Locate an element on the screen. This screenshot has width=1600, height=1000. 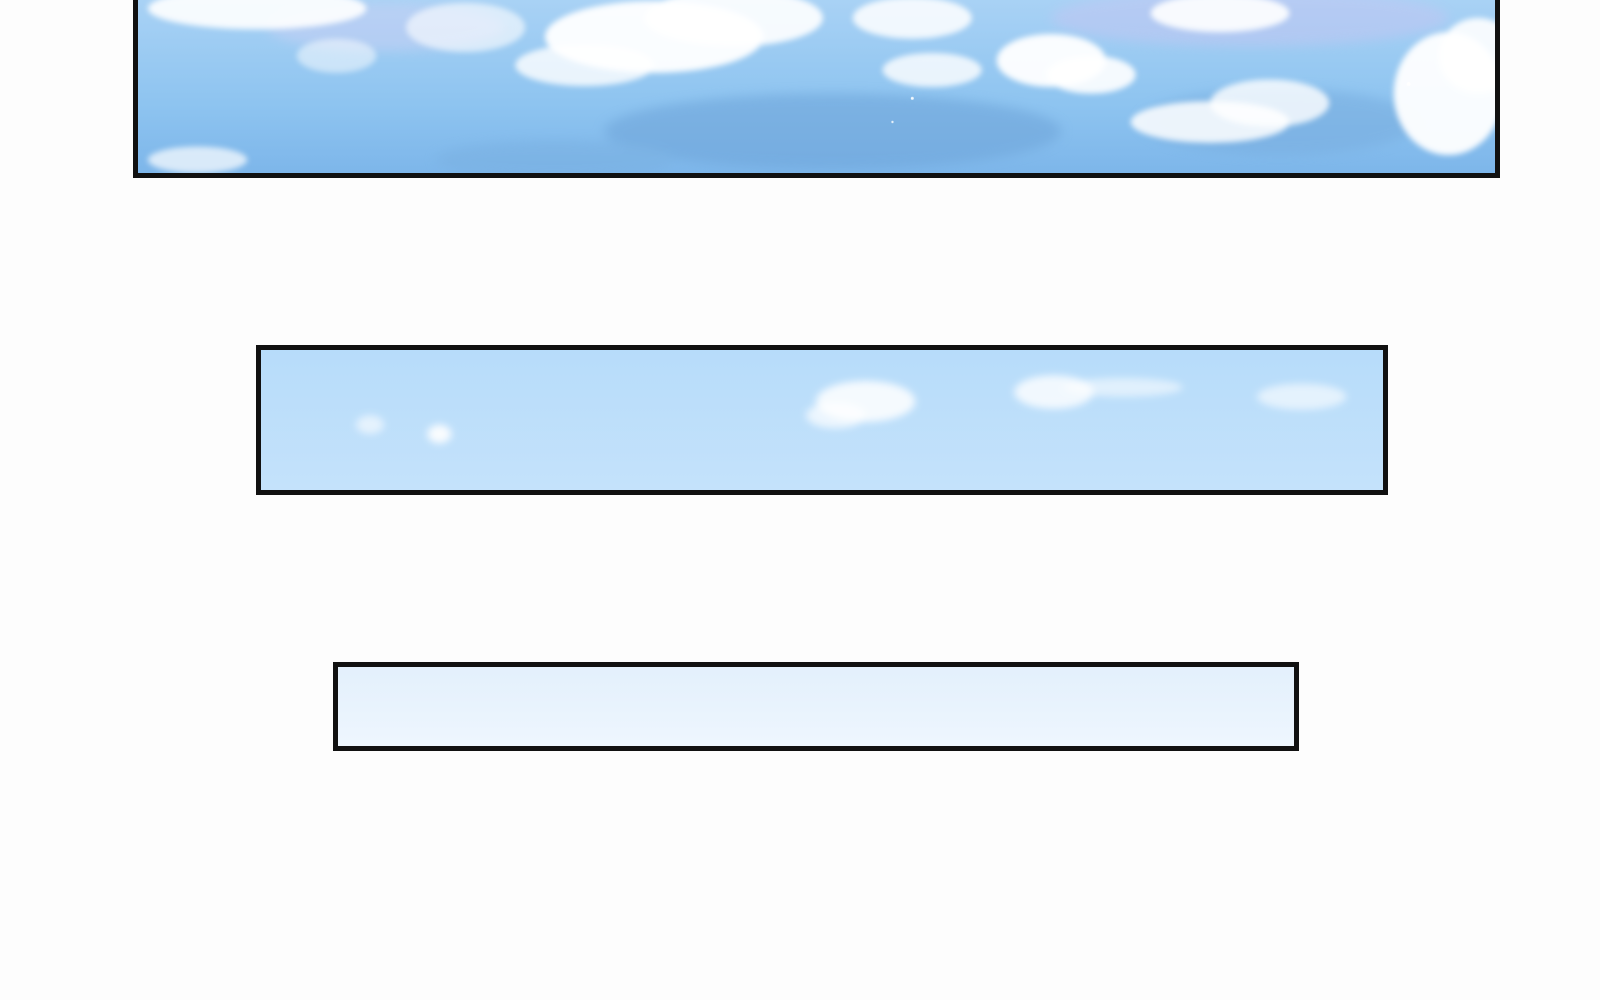
faint-sky-illustration is located at coordinates (816, 706).